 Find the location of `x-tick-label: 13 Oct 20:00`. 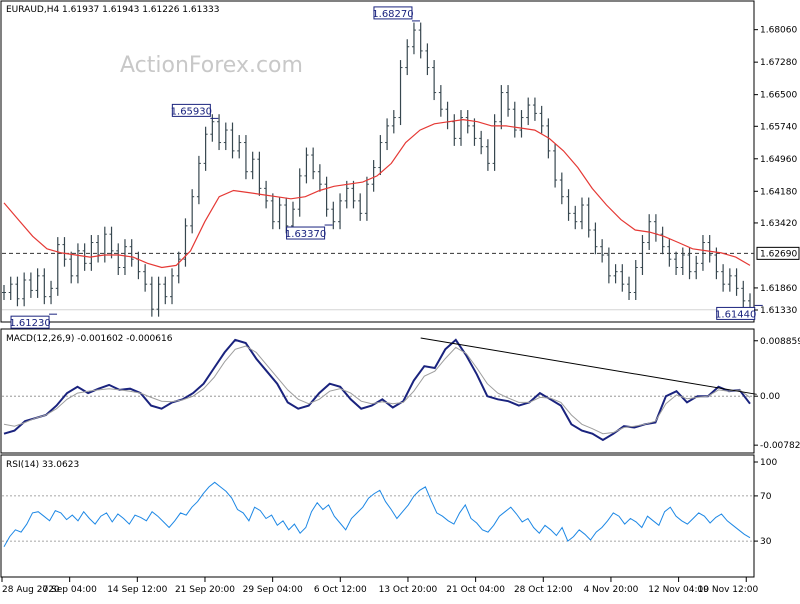

x-tick-label: 13 Oct 20:00 is located at coordinates (408, 590).